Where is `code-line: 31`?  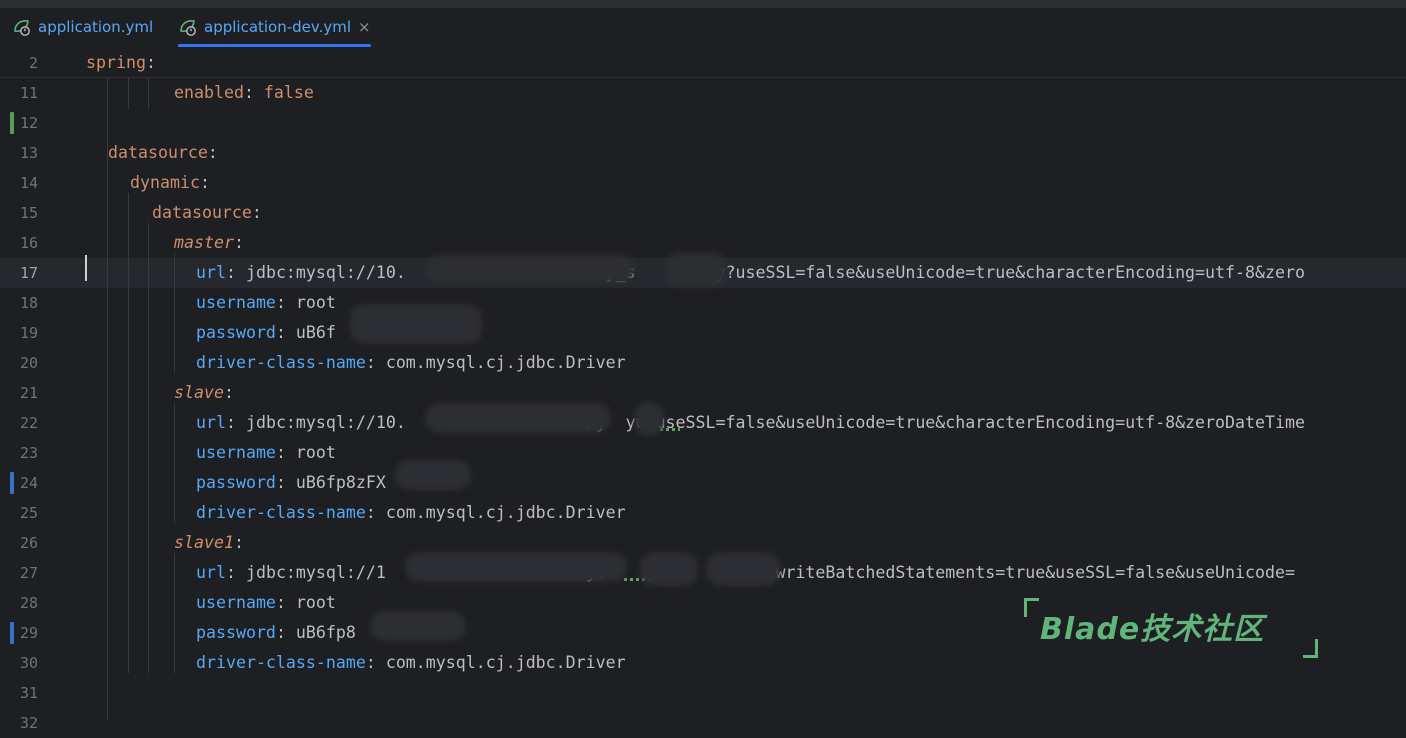
code-line: 31 is located at coordinates (703, 693).